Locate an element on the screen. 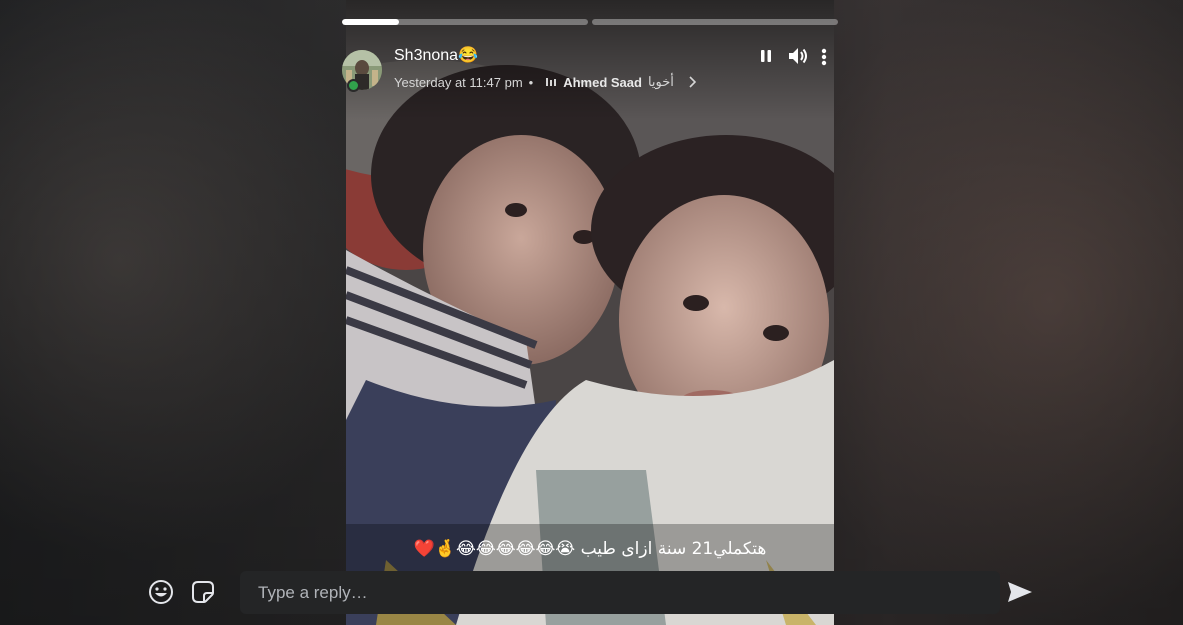 This screenshot has width=1183, height=625. volume-icon is located at coordinates (798, 56).